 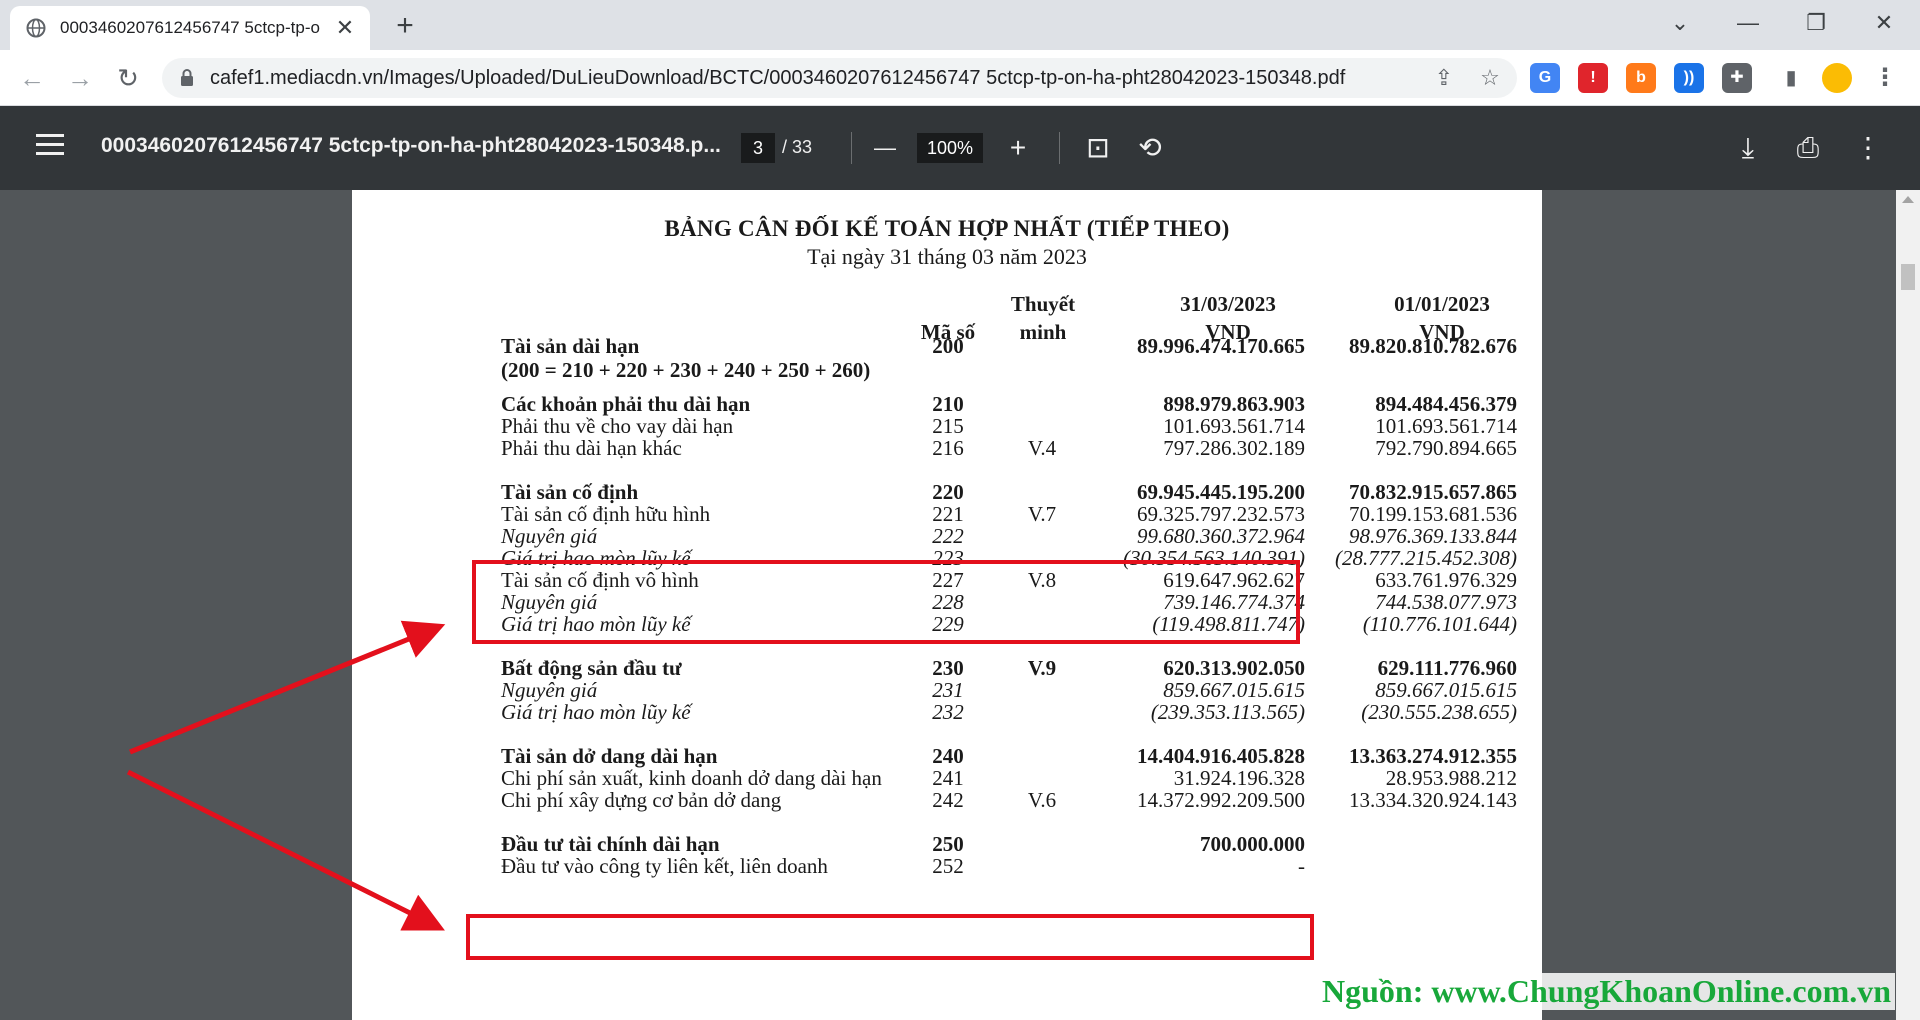 What do you see at coordinates (596, 712) in the screenshot?
I see `row-label: Giá trị hao mòn lũy kế` at bounding box center [596, 712].